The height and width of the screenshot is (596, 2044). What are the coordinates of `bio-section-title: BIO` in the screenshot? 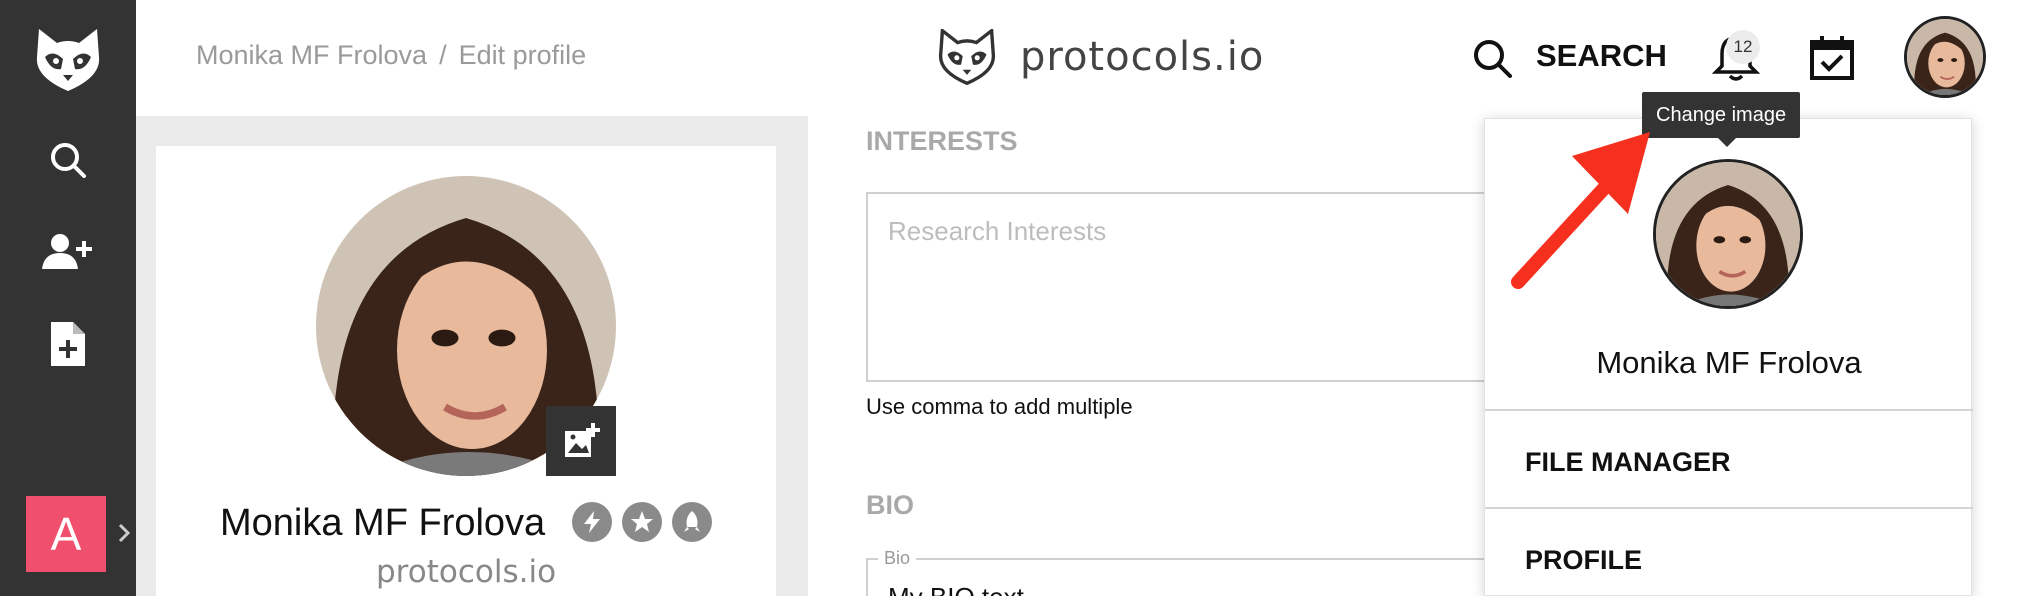 It's located at (890, 505).